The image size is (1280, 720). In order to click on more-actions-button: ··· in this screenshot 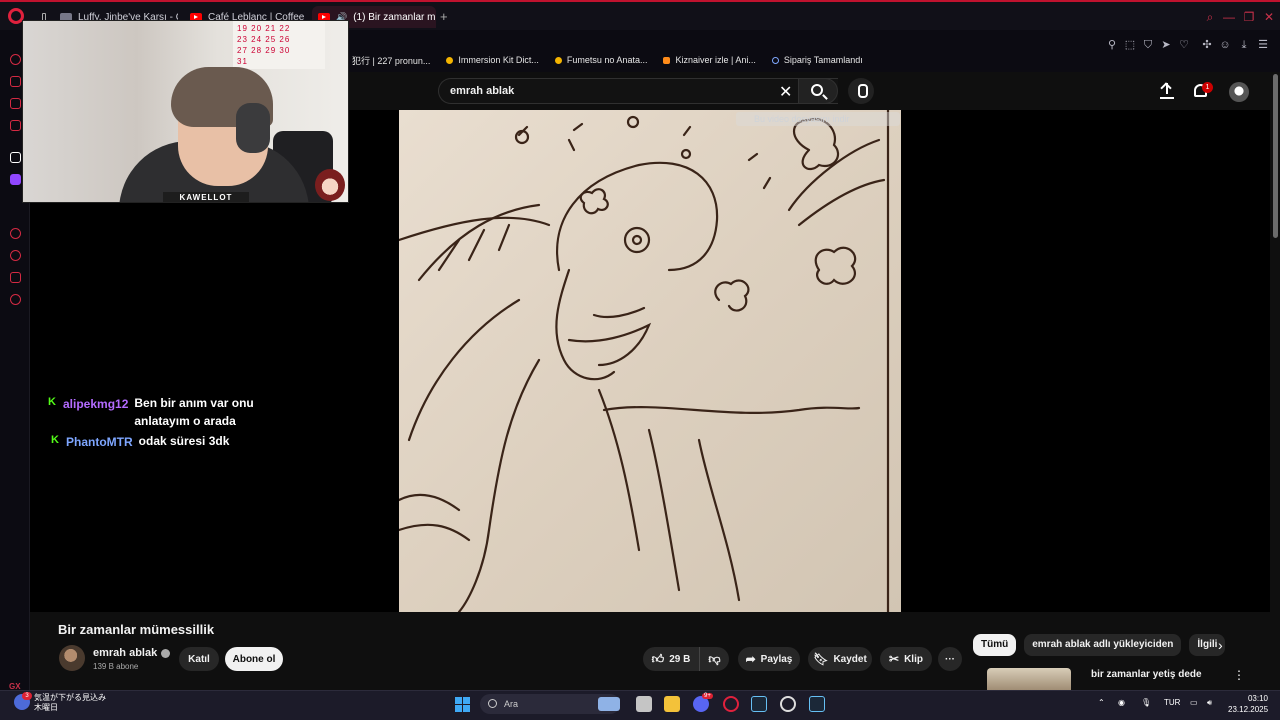, I will do `click(950, 659)`.